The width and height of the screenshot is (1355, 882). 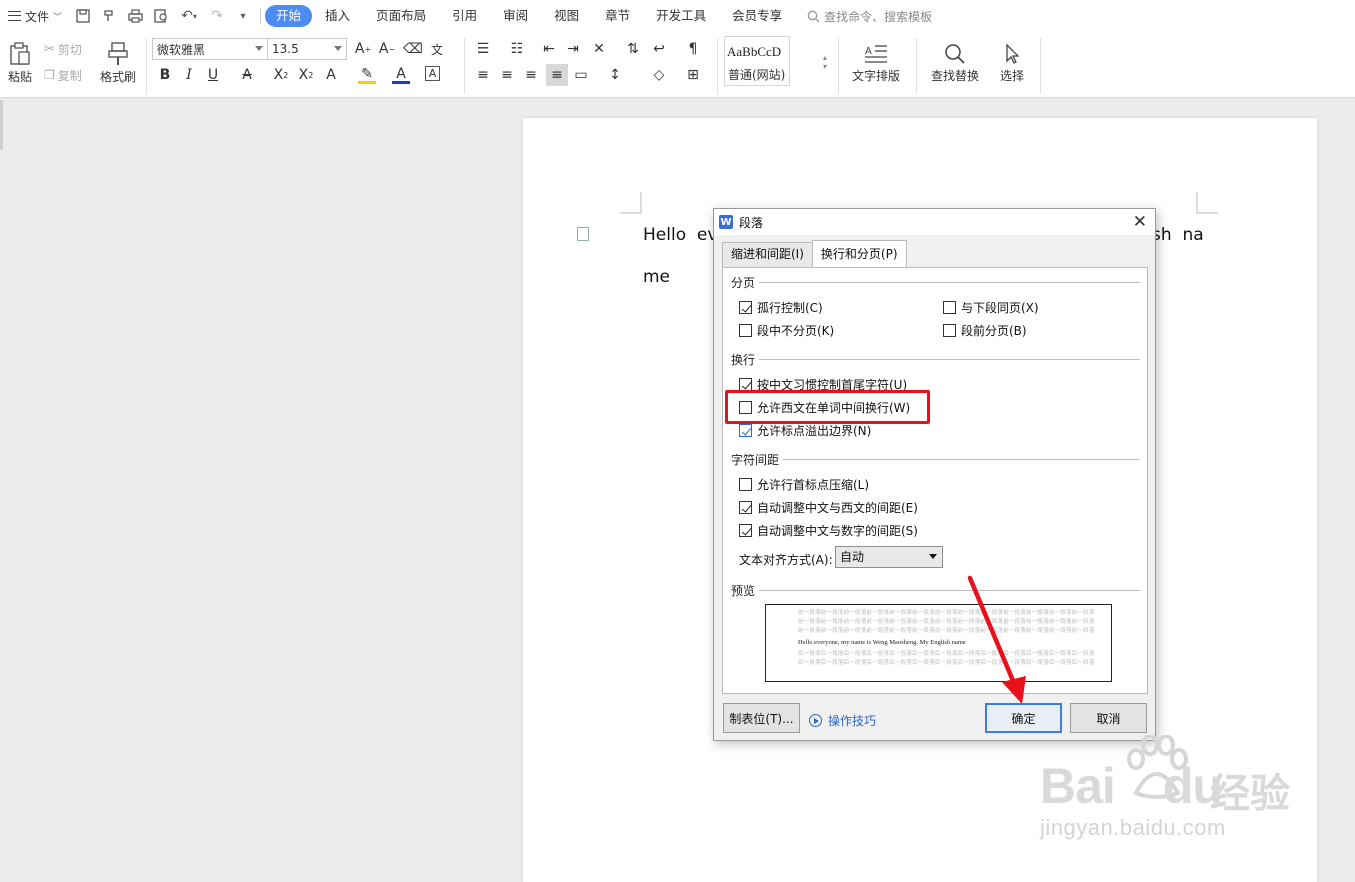 What do you see at coordinates (996, 639) in the screenshot?
I see `red-arrow-annotation` at bounding box center [996, 639].